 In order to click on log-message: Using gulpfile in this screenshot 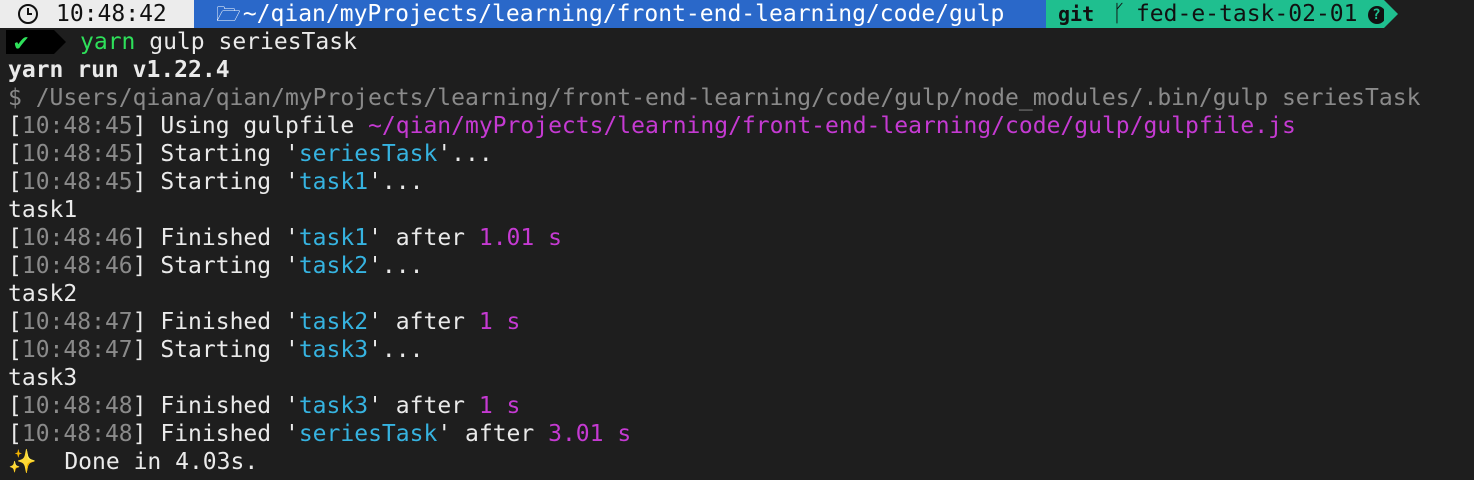, I will do `click(264, 126)`.